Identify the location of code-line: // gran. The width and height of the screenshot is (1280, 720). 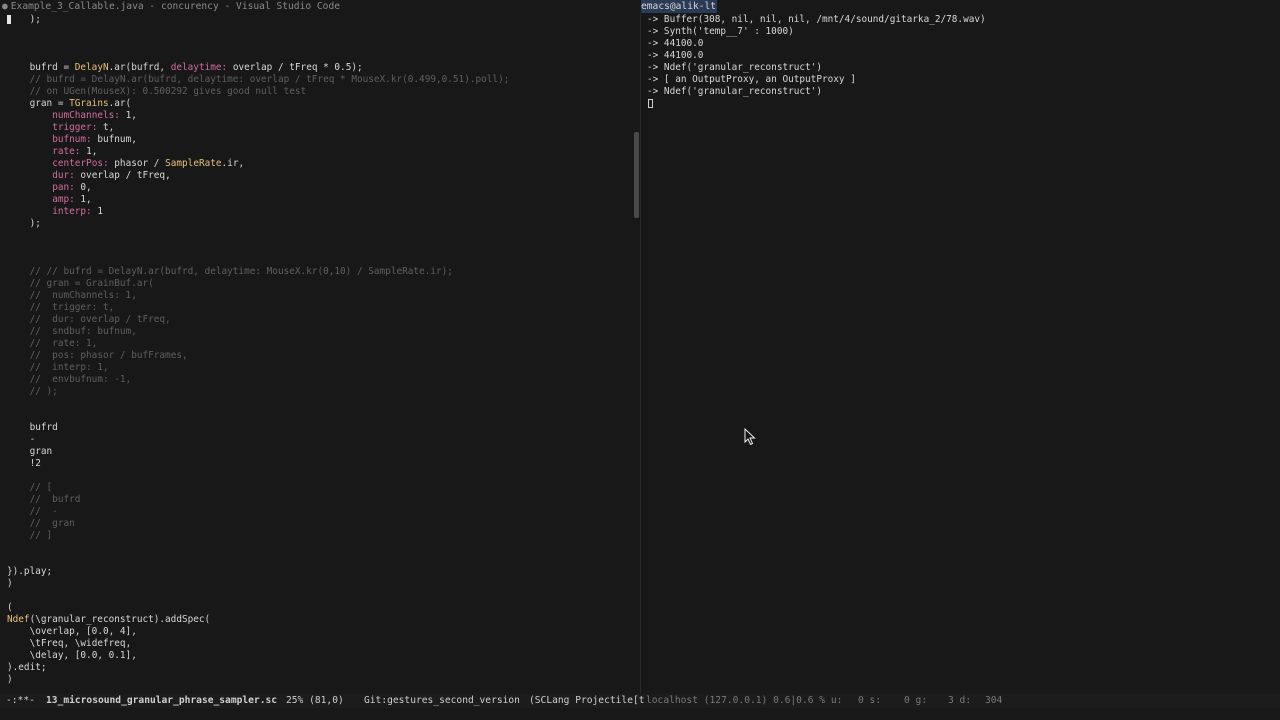
(52, 524).